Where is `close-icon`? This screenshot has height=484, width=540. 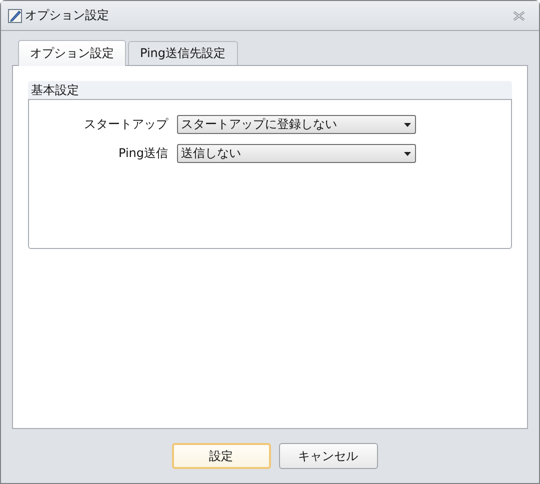
close-icon is located at coordinates (519, 15).